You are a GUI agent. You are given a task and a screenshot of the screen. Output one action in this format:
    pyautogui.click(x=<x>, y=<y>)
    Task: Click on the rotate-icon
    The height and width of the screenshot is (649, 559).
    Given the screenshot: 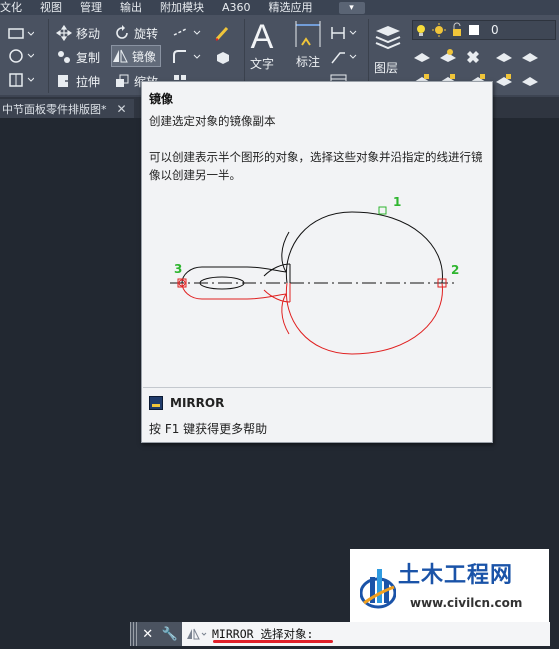 What is the action you would take?
    pyautogui.click(x=122, y=32)
    